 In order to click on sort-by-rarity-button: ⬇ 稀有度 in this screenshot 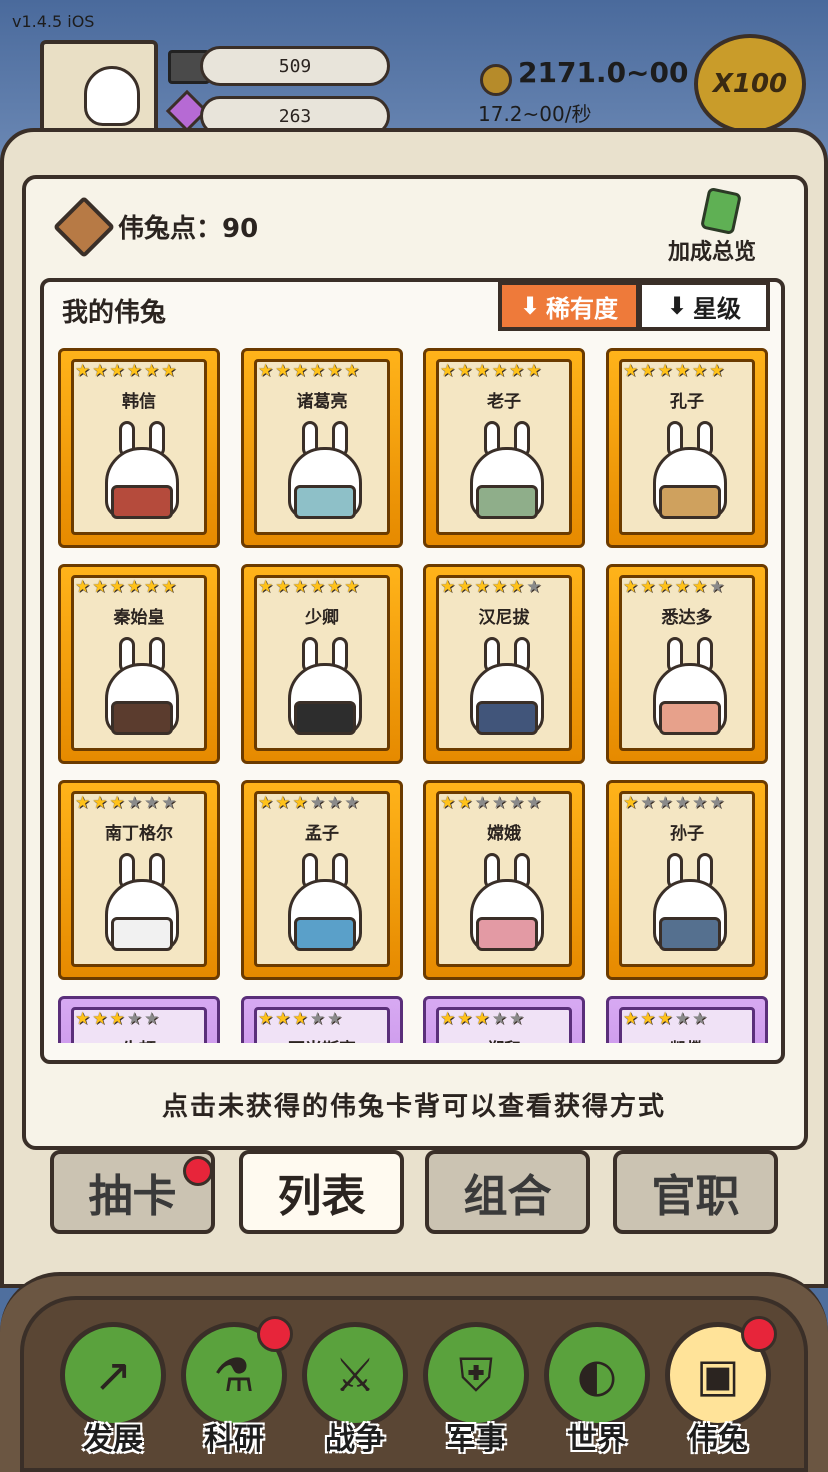, I will do `click(569, 306)`.